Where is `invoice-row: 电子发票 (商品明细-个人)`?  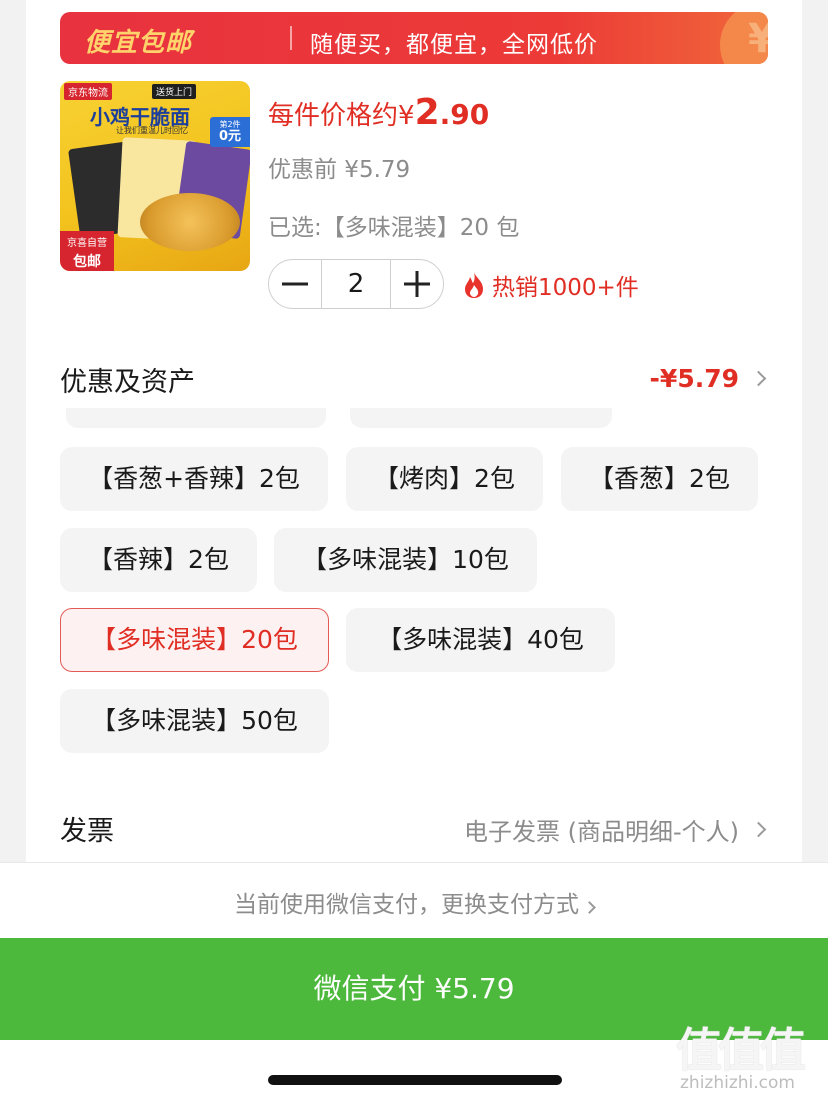
invoice-row: 电子发票 (商品明细-个人) is located at coordinates (615, 829).